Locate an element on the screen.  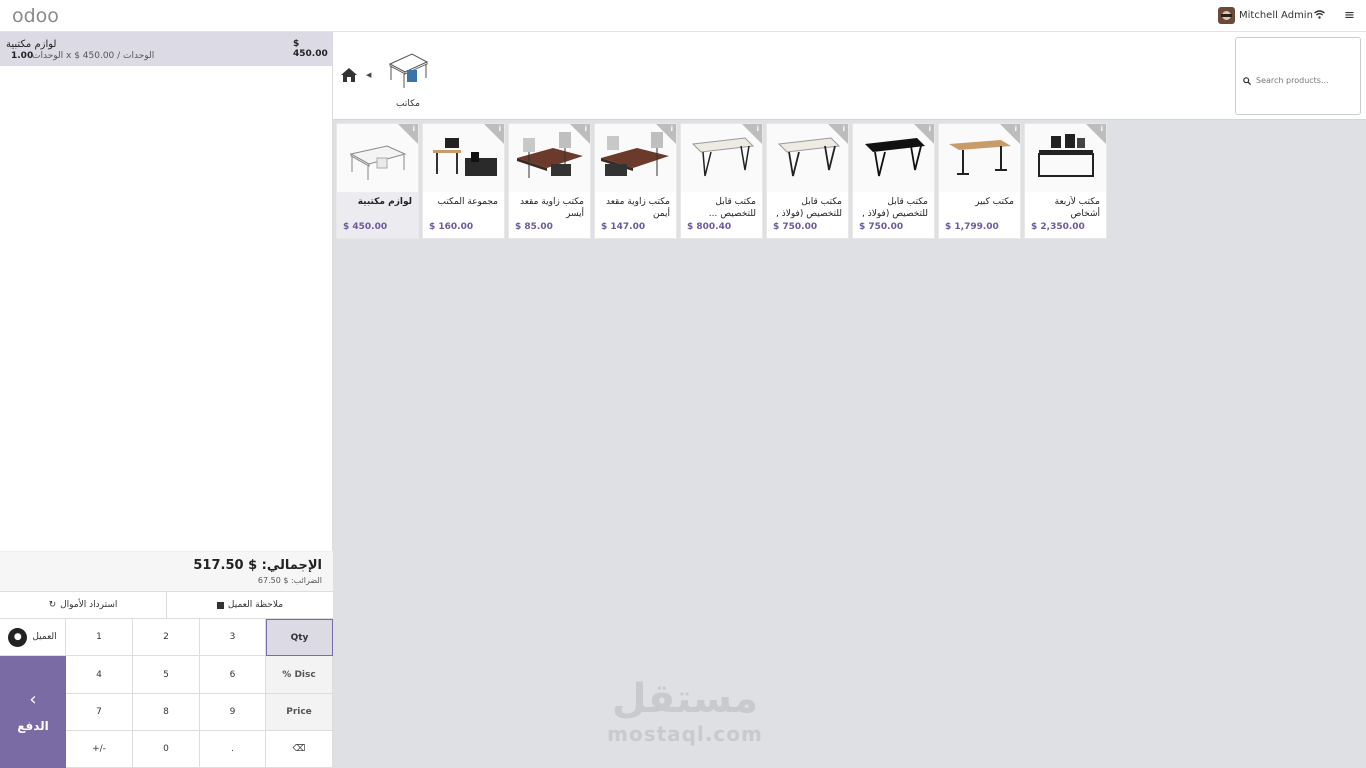
numpad-key-4: 4 is located at coordinates (99, 675).